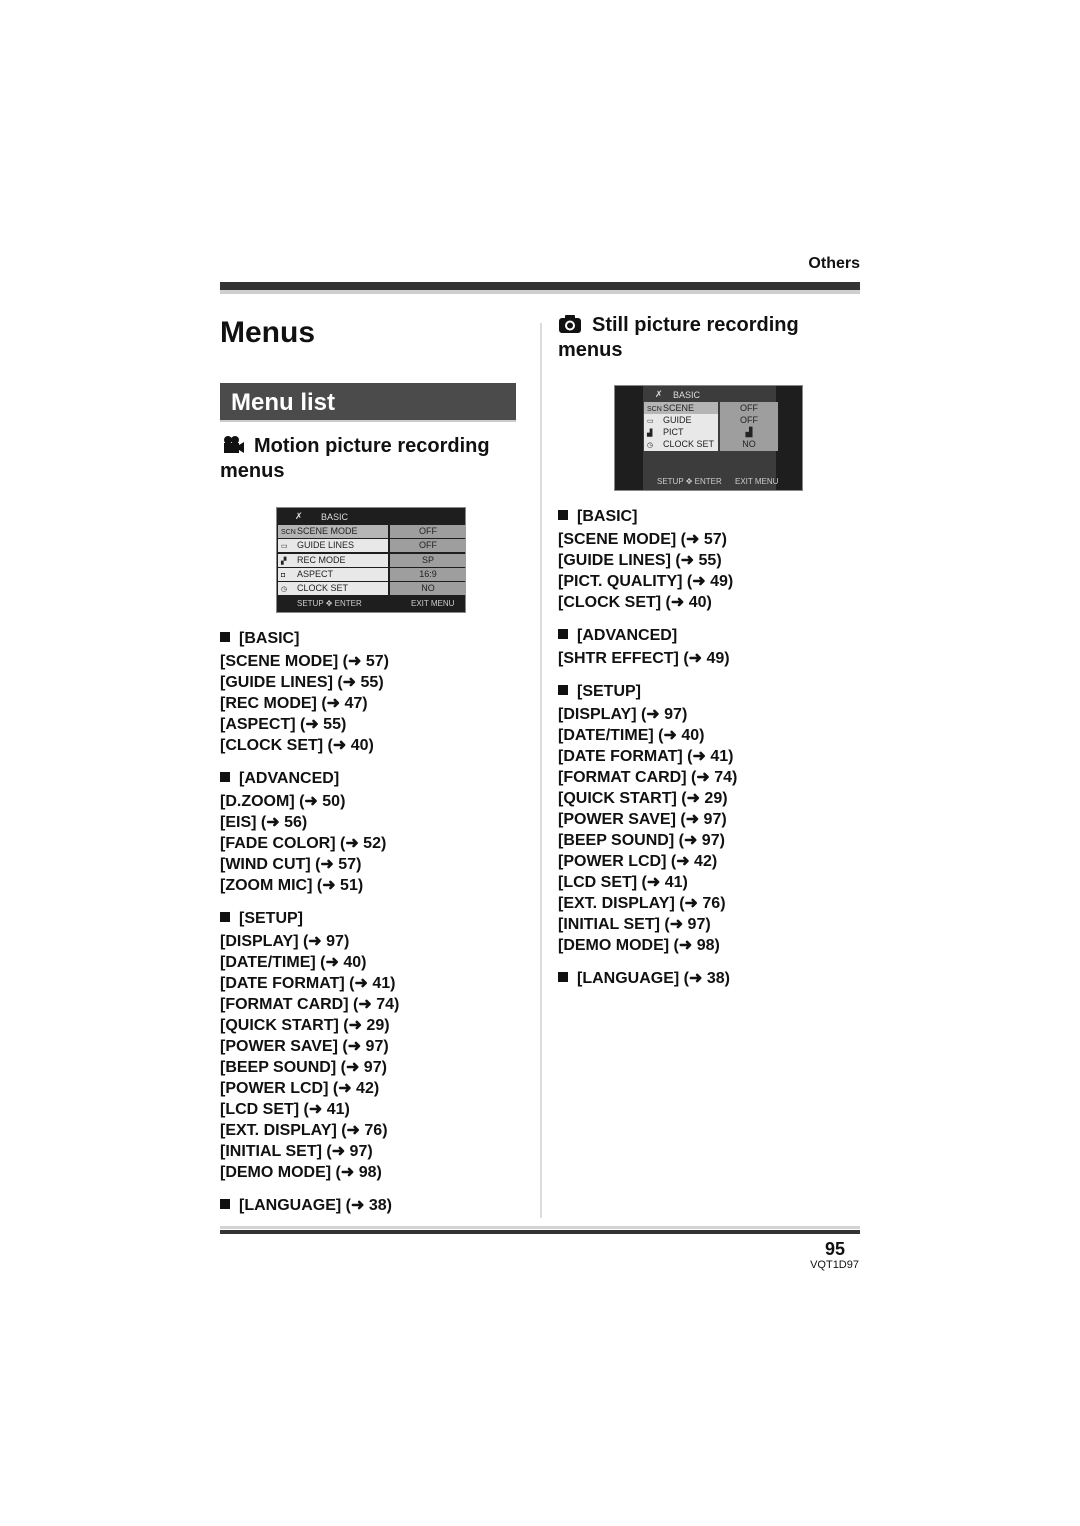  Describe the element at coordinates (540, 292) in the screenshot. I see `header-rule-shadow` at that location.